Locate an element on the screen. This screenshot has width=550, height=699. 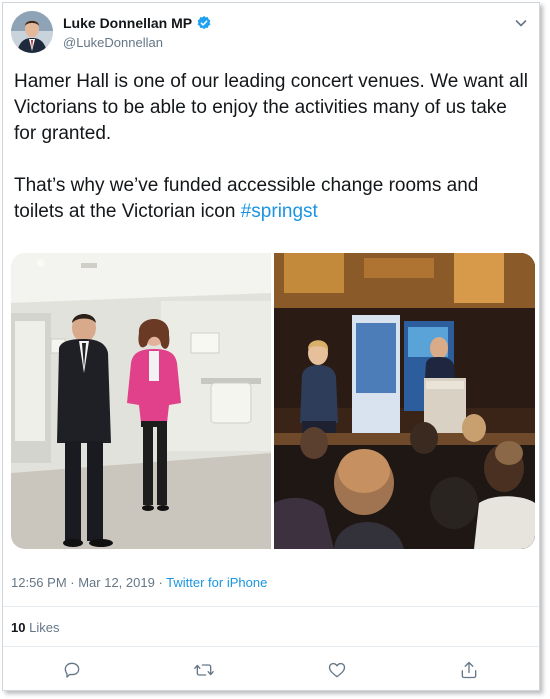
tweet-time: 12:56 PM is located at coordinates (39, 582).